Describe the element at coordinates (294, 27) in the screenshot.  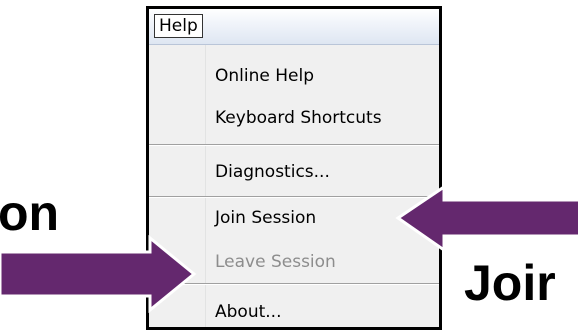
I see `menubar: Help` at that location.